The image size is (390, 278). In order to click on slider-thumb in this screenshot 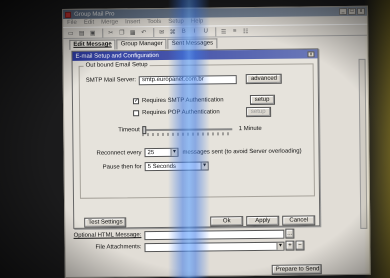, I will do `click(144, 130)`.